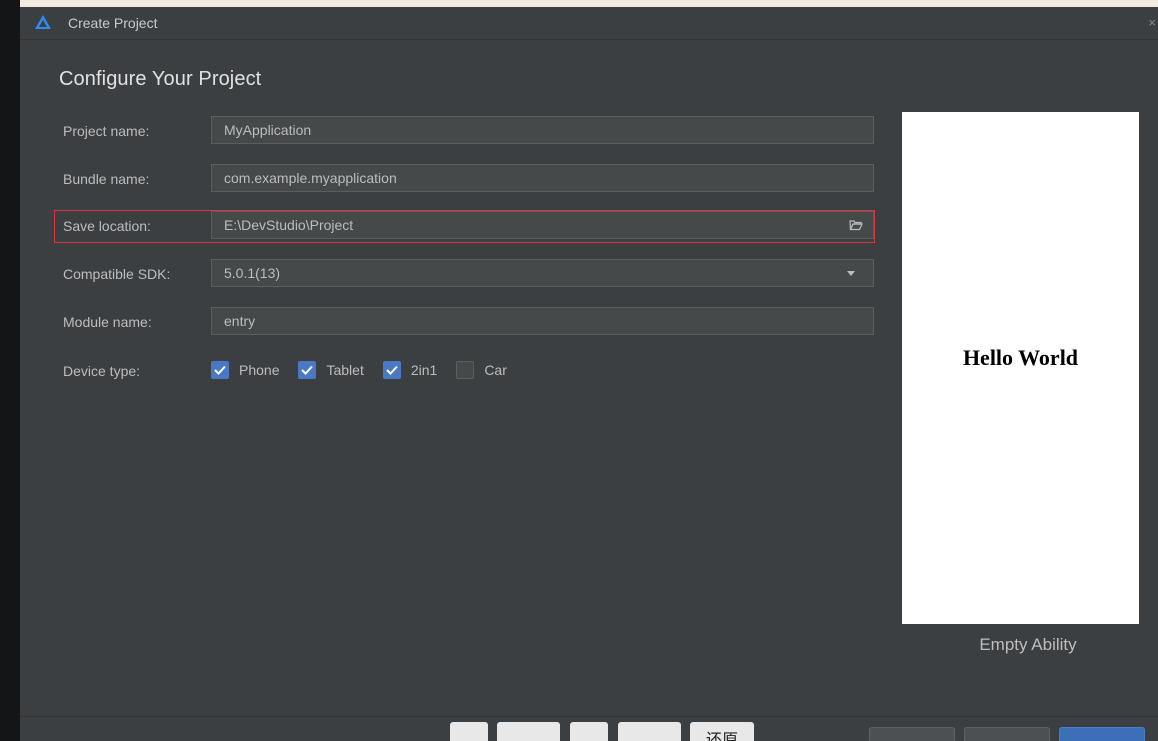 The width and height of the screenshot is (1158, 741). I want to click on compatible-sdk-row: Compatible SDK: 5.0.1(13), so click(470, 274).